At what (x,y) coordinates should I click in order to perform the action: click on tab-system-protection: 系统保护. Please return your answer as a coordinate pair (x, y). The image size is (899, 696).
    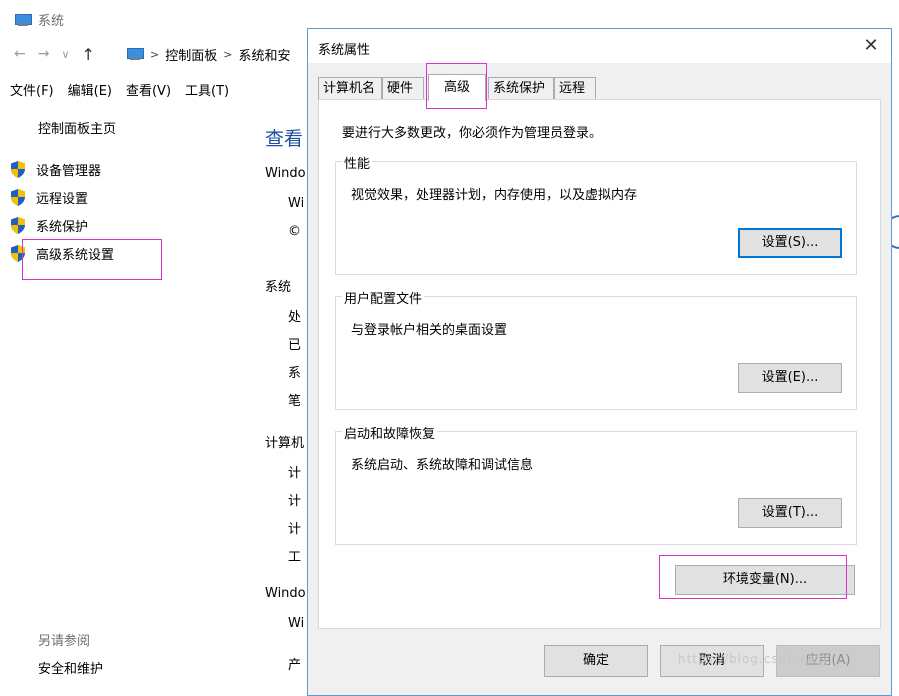
    Looking at the image, I should click on (521, 88).